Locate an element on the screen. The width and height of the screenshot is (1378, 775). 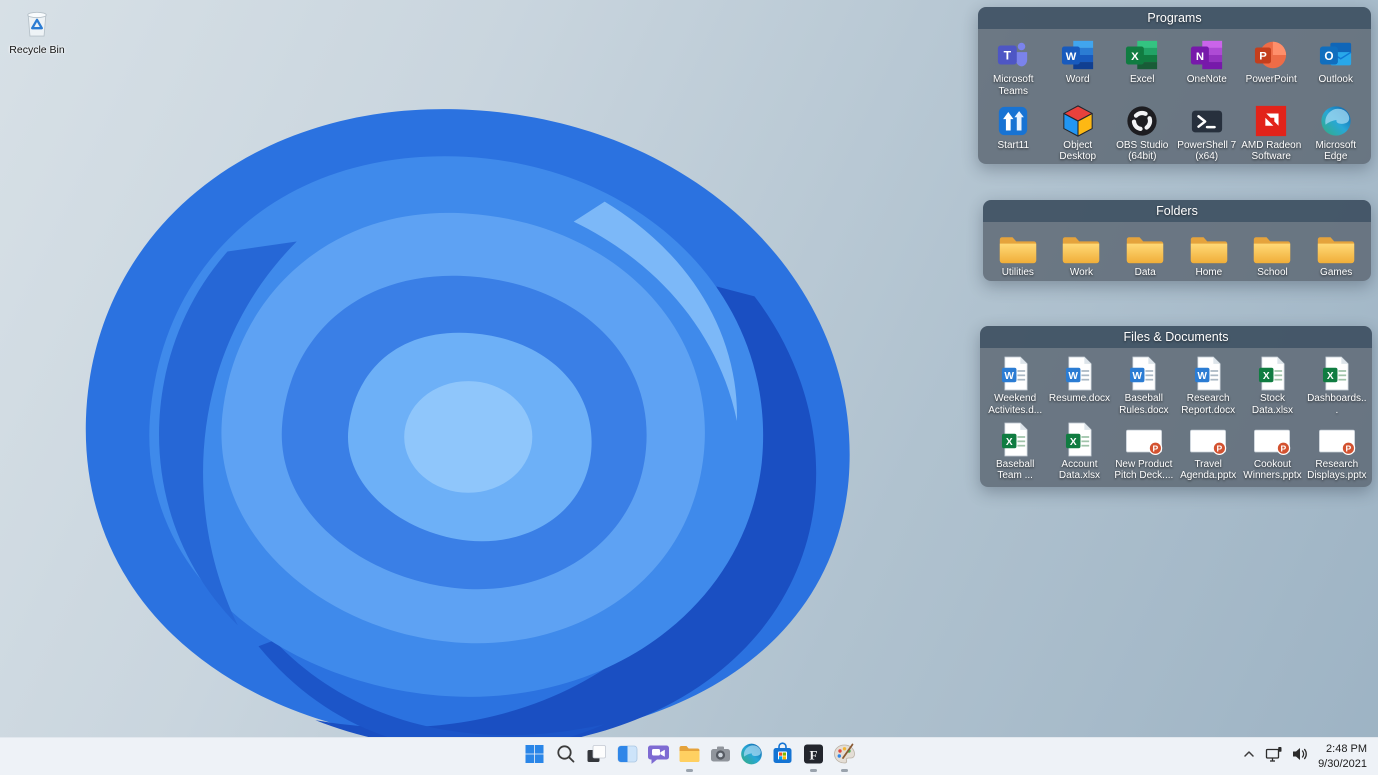
taskbar-start-button is located at coordinates (534, 756).